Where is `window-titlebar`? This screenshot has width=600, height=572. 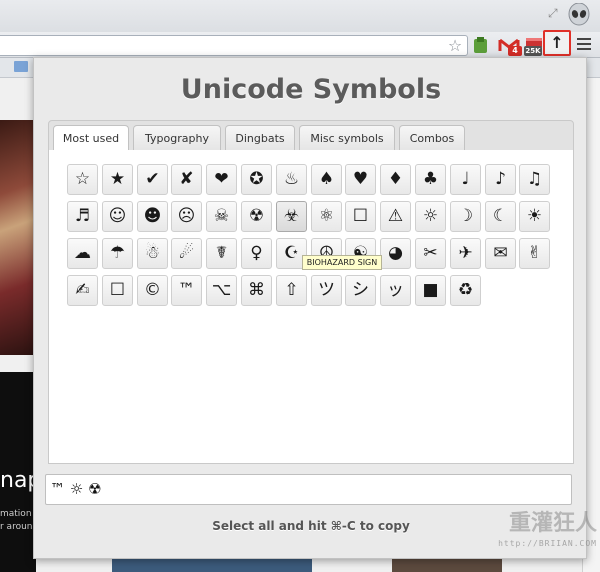 window-titlebar is located at coordinates (300, 16).